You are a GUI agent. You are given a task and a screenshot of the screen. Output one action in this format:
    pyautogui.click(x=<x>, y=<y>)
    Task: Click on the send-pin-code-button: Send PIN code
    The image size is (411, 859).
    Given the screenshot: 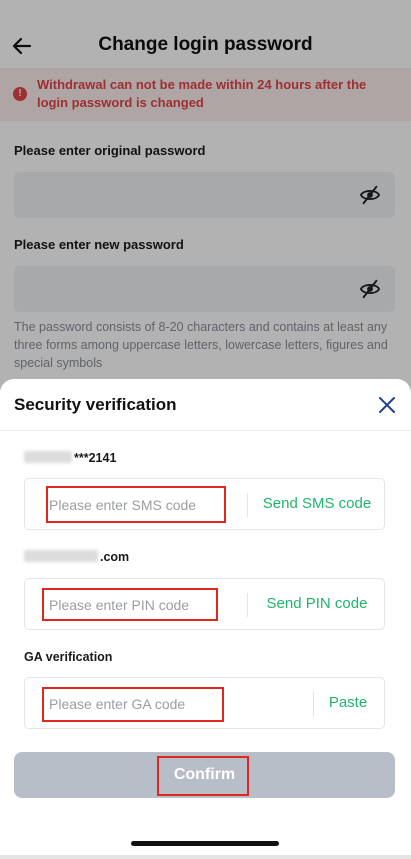 What is the action you would take?
    pyautogui.click(x=317, y=603)
    